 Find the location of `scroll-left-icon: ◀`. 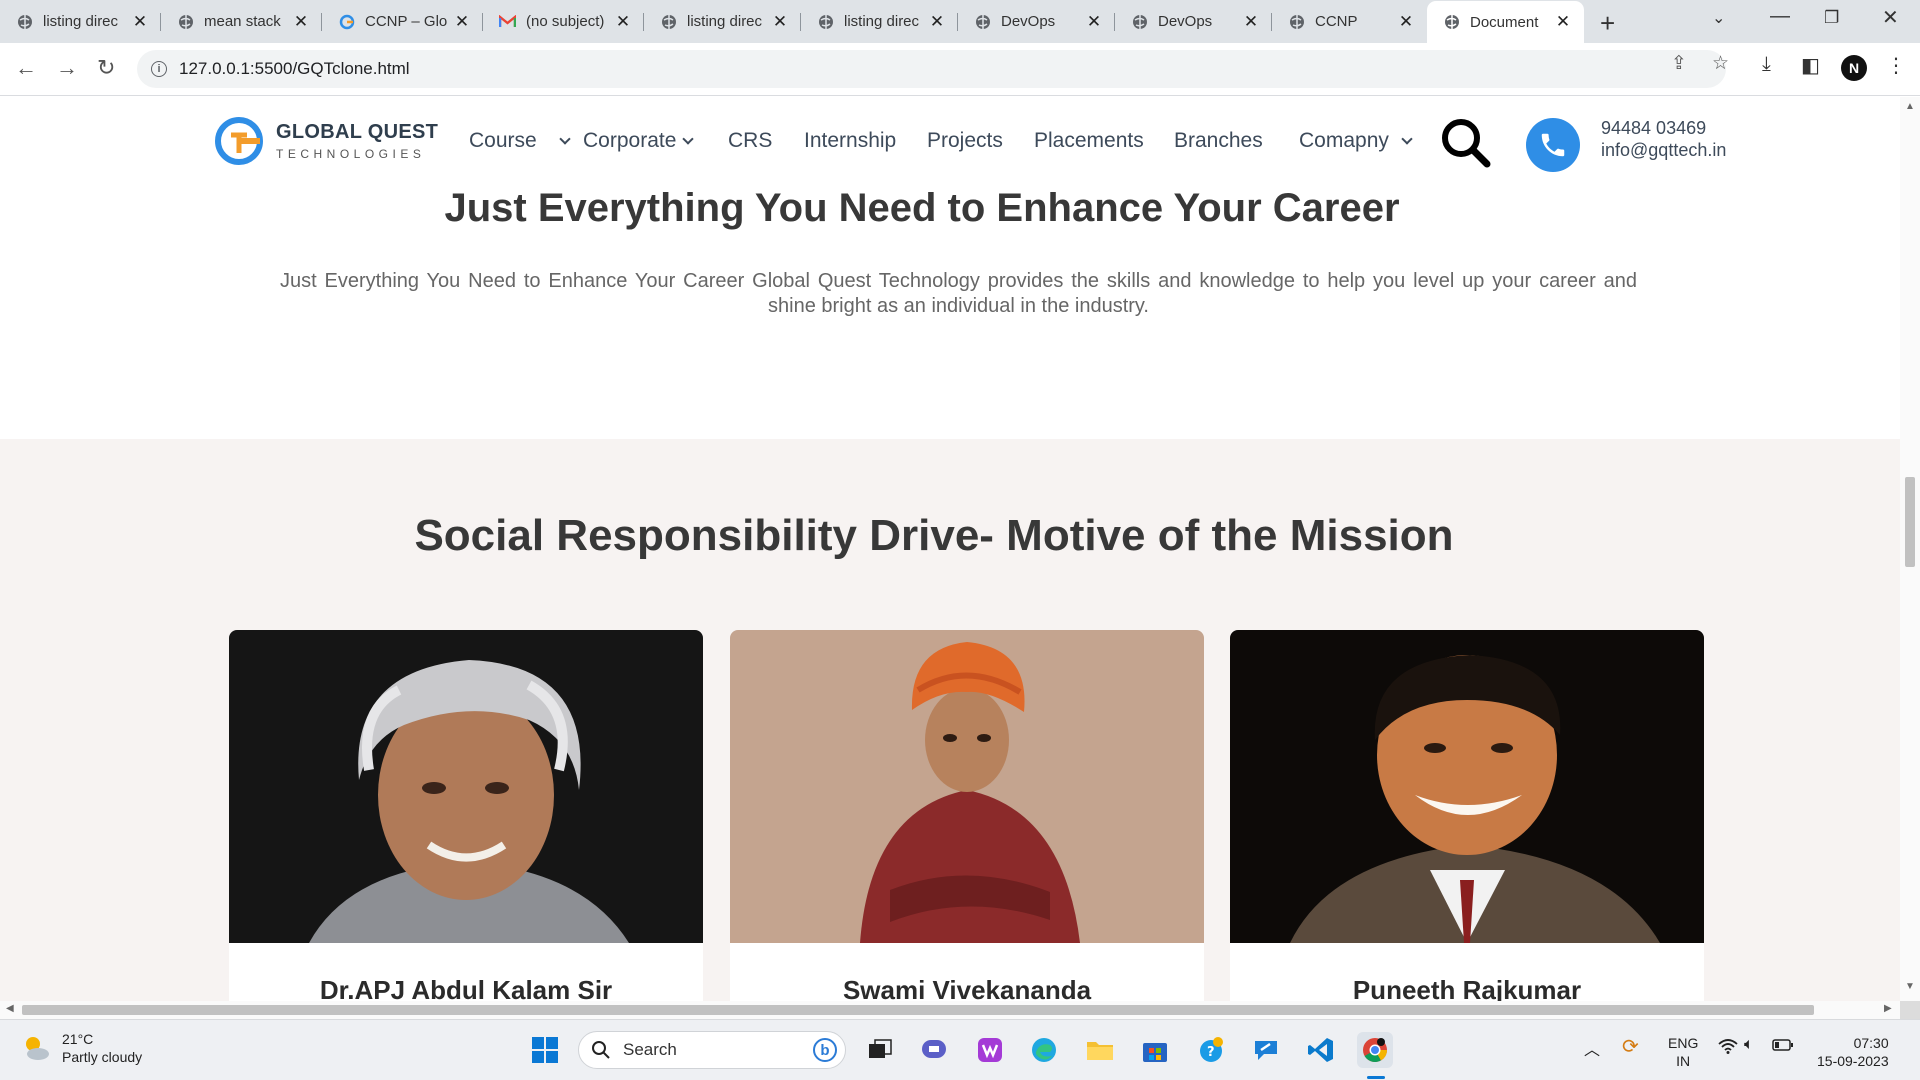

scroll-left-icon: ◀ is located at coordinates (10, 1008).